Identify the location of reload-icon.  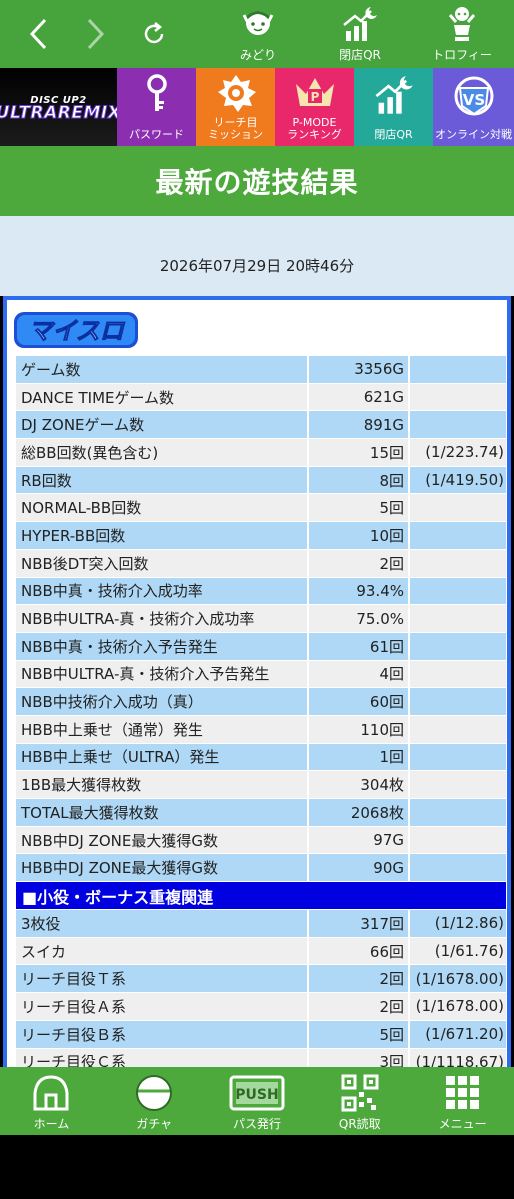
(154, 33).